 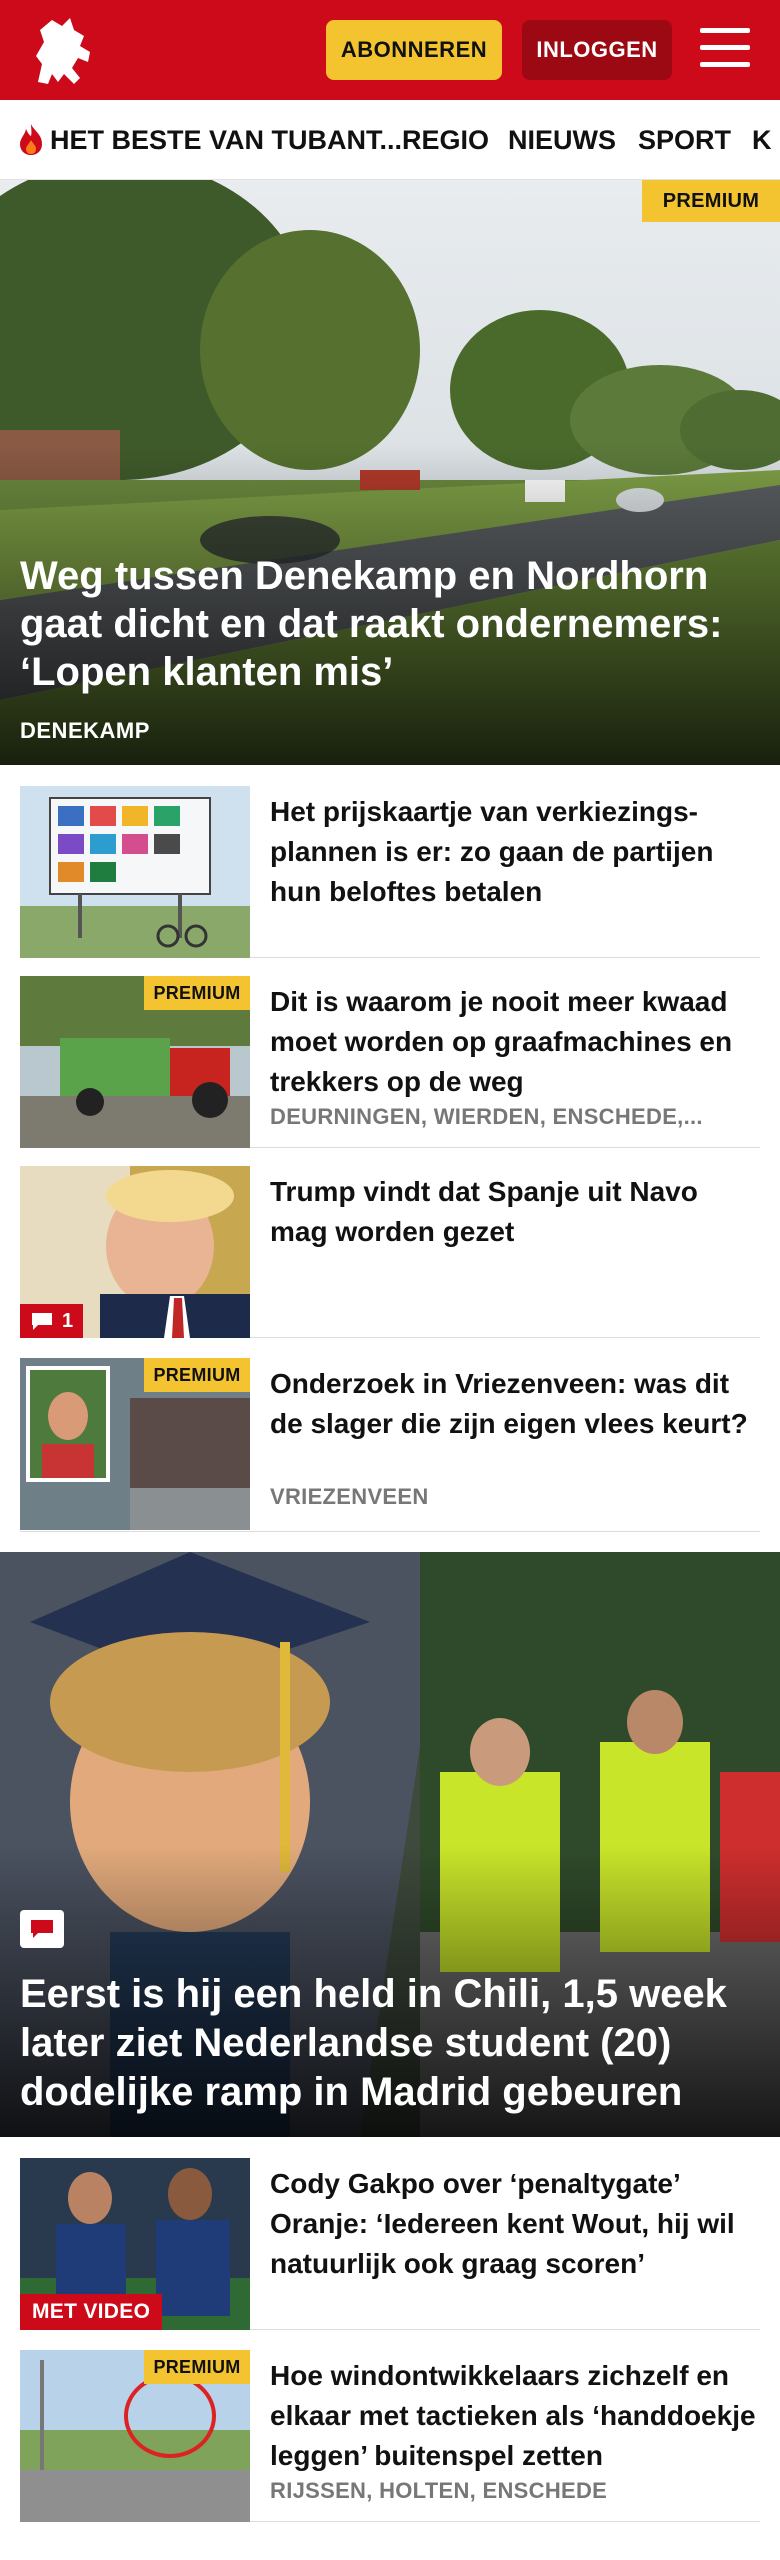 I want to click on thumbnail-tractor: PREMIUM, so click(x=135, y=1062).